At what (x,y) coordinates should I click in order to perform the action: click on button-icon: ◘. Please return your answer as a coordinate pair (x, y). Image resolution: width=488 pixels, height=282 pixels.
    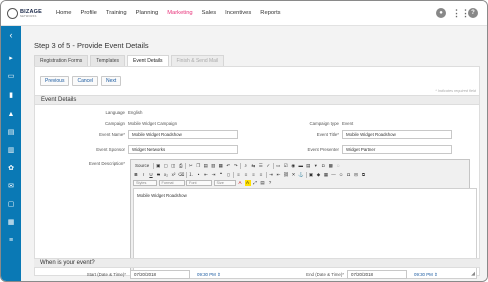
    Looking at the image, I should click on (323, 166).